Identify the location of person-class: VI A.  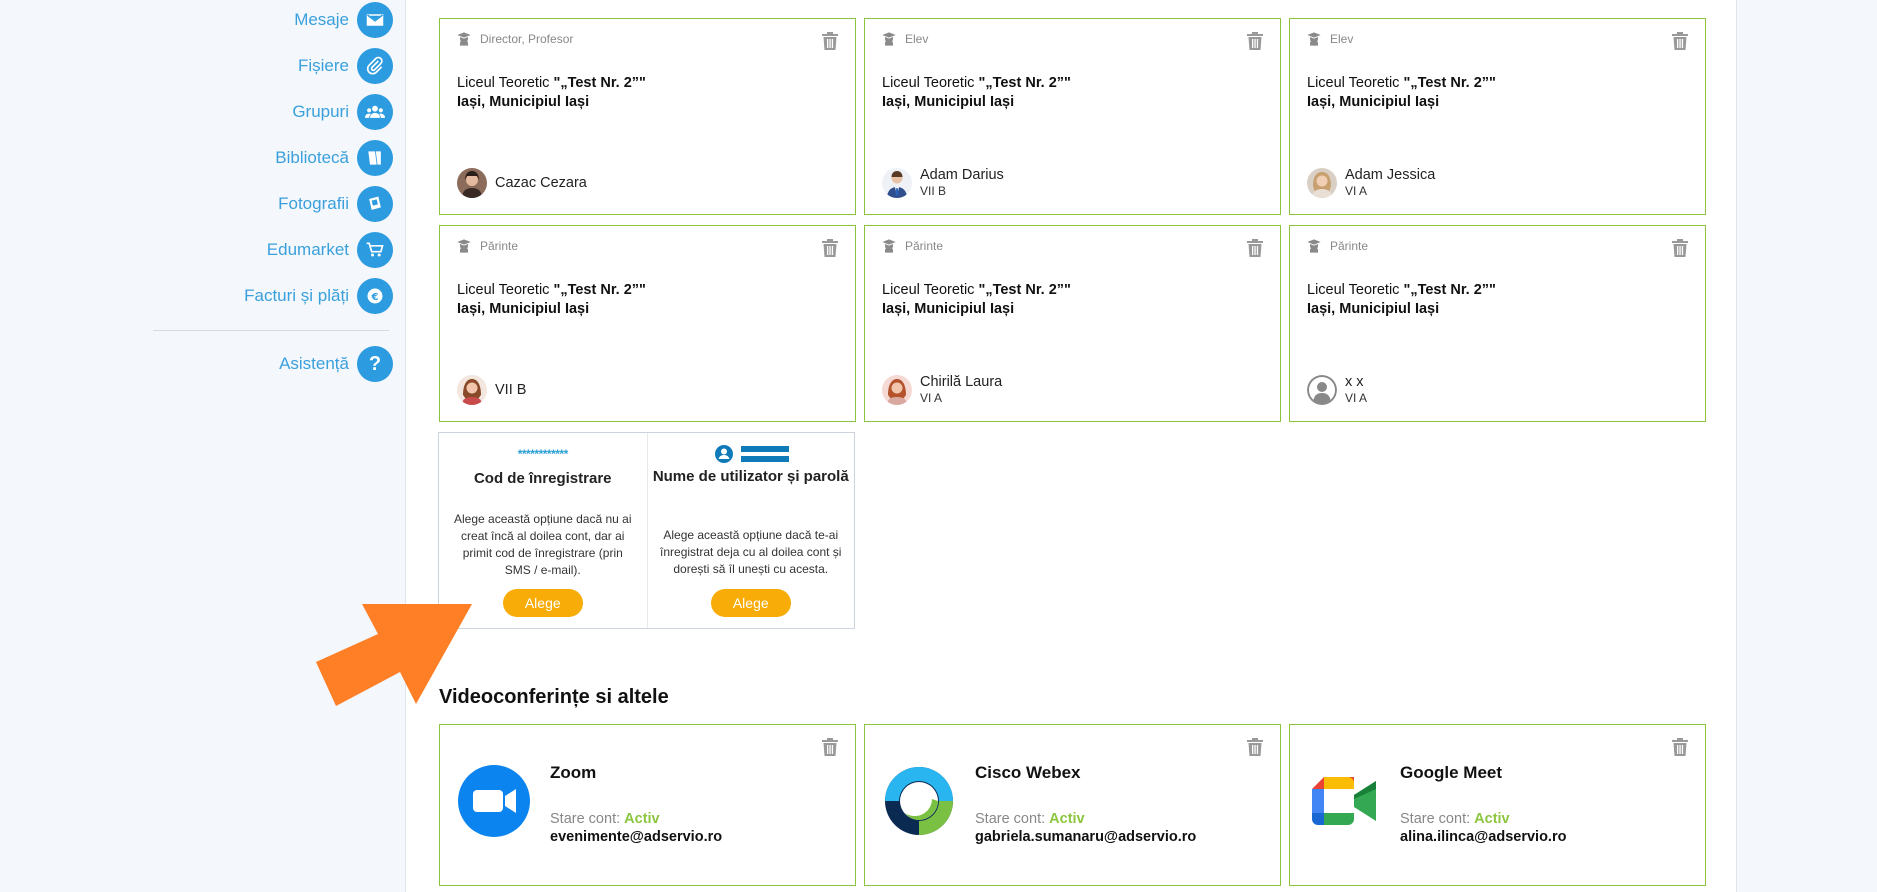
(1356, 398).